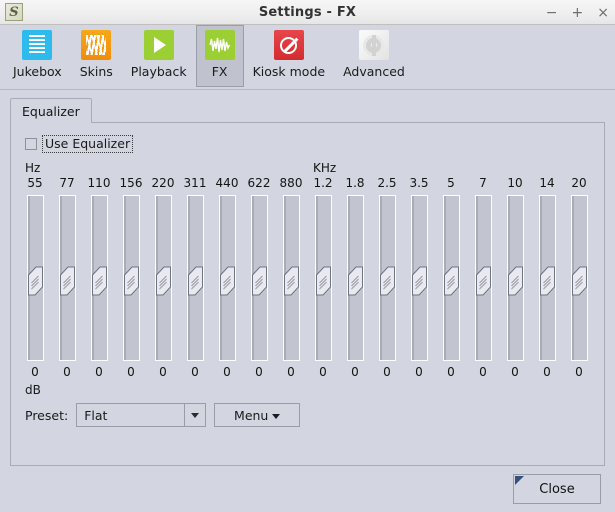  I want to click on eq-band: 2.5 0, so click(387, 277).